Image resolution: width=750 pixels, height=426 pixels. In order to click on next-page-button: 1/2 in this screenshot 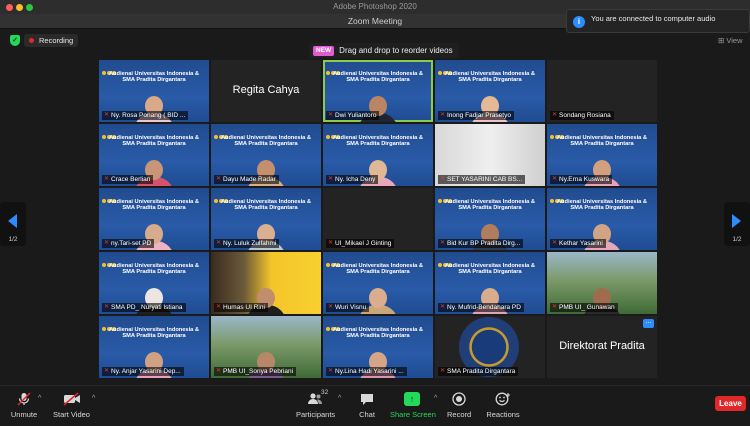, I will do `click(737, 224)`.